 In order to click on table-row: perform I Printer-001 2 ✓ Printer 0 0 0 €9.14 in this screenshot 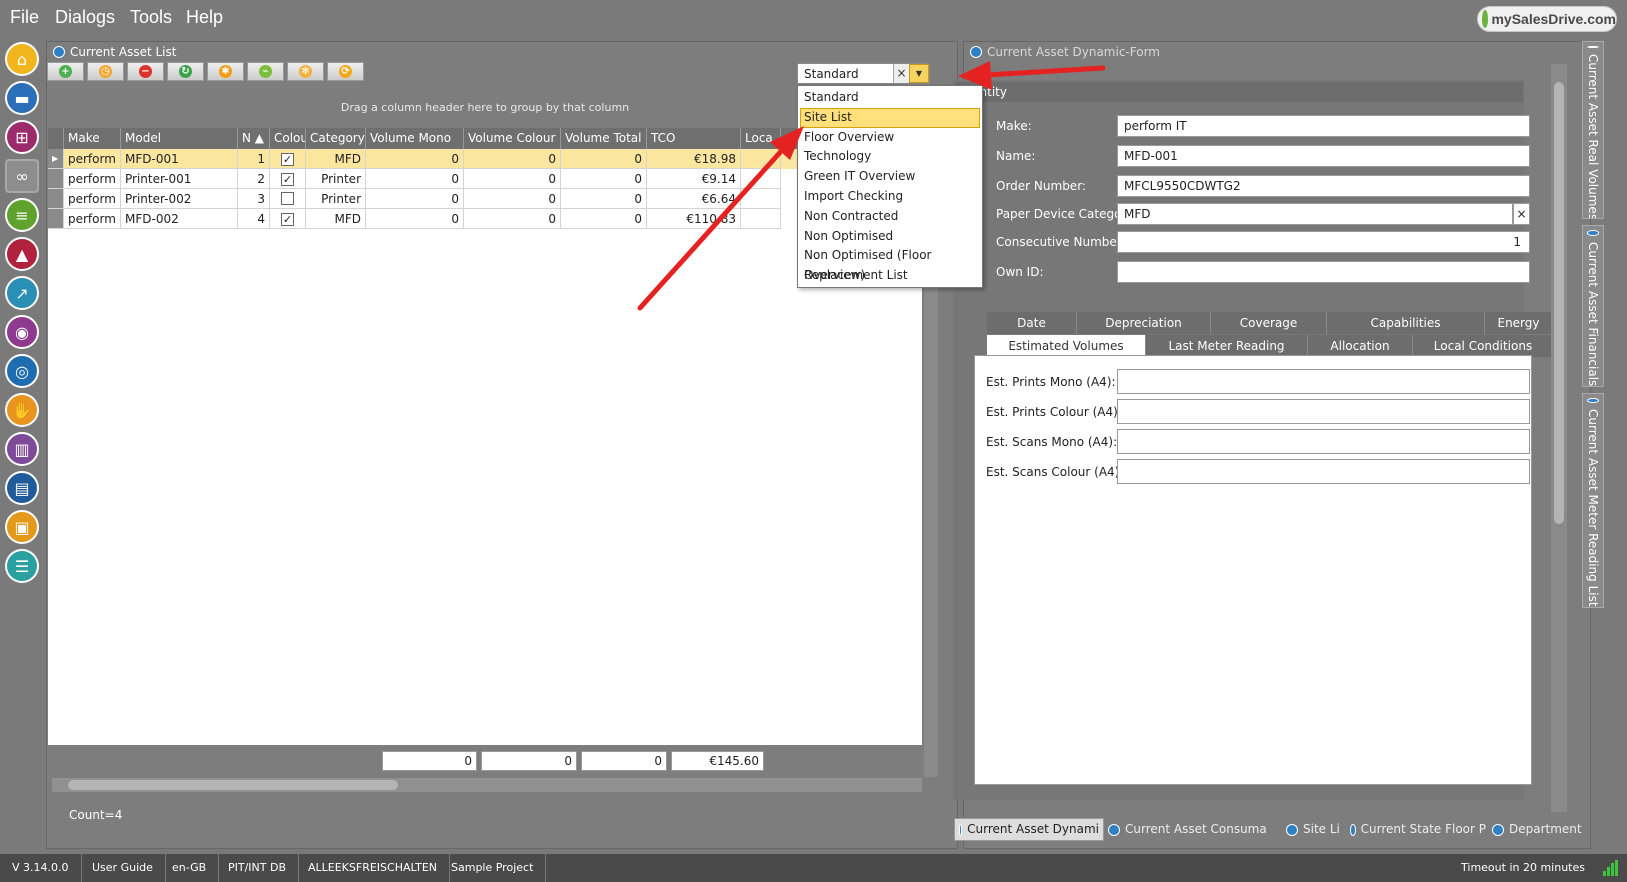, I will do `click(485, 179)`.